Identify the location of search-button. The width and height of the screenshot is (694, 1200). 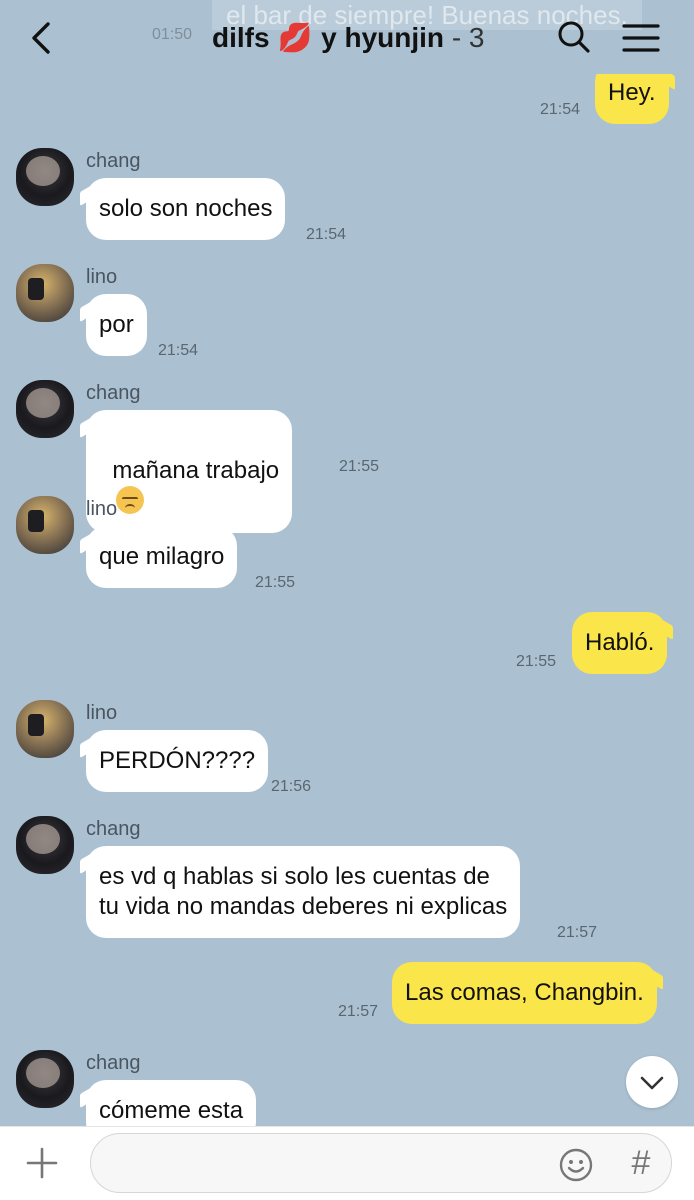
(574, 38).